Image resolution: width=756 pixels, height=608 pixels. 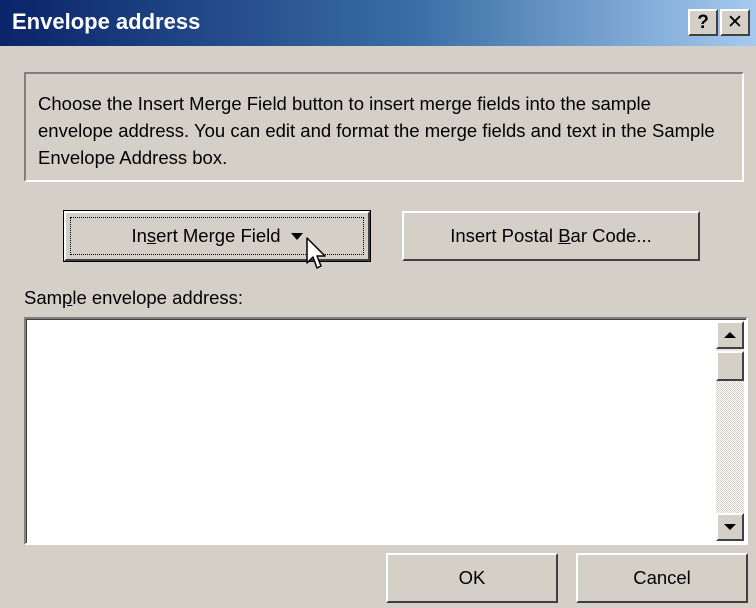 I want to click on title-bar: Envelope address ? ✕, so click(x=378, y=23).